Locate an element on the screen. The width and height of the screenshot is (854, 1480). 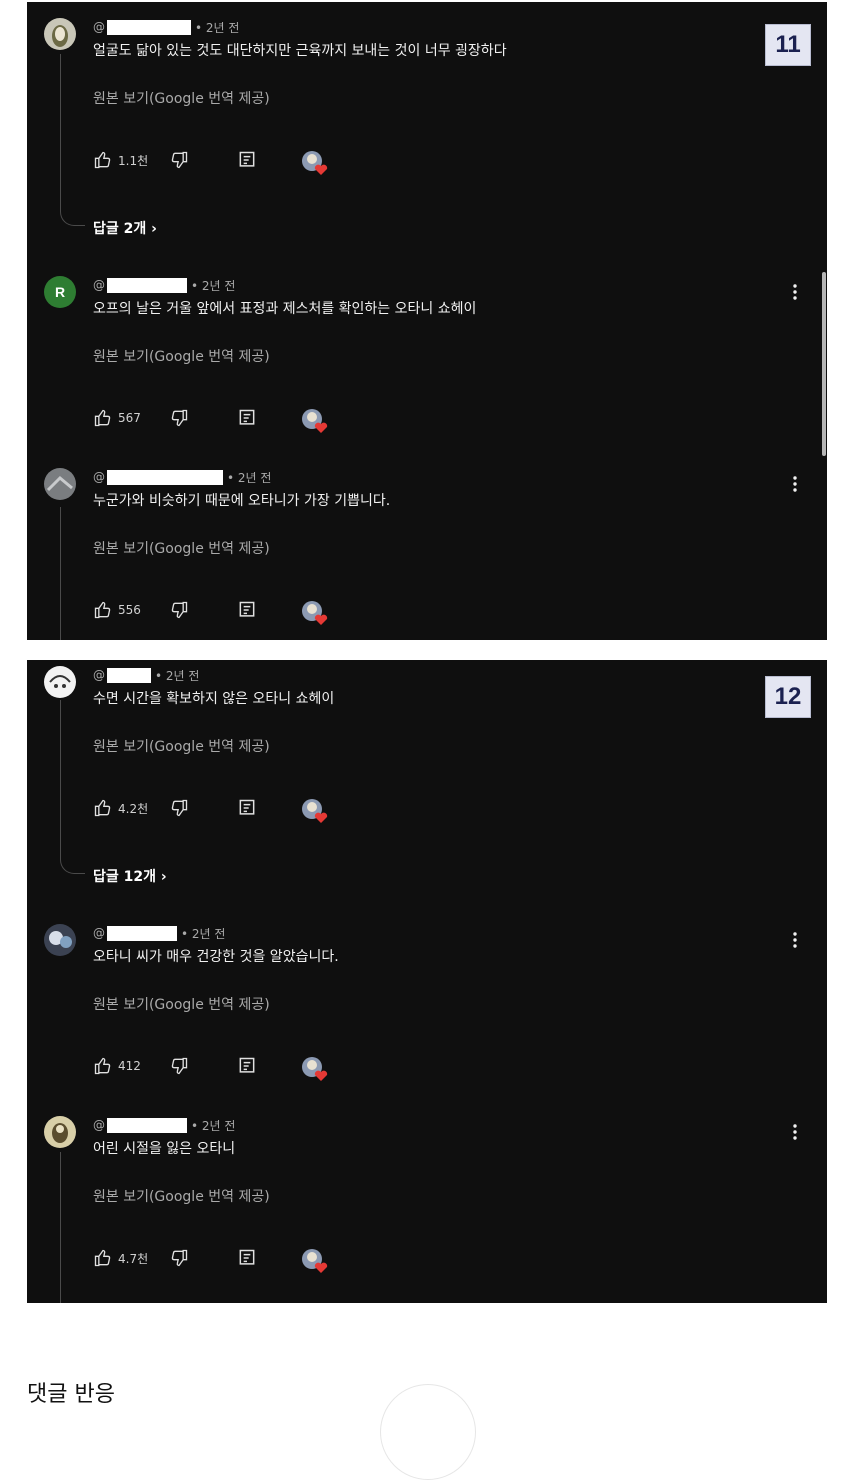
comment-actions: 4.2천 is located at coordinates (223, 810).